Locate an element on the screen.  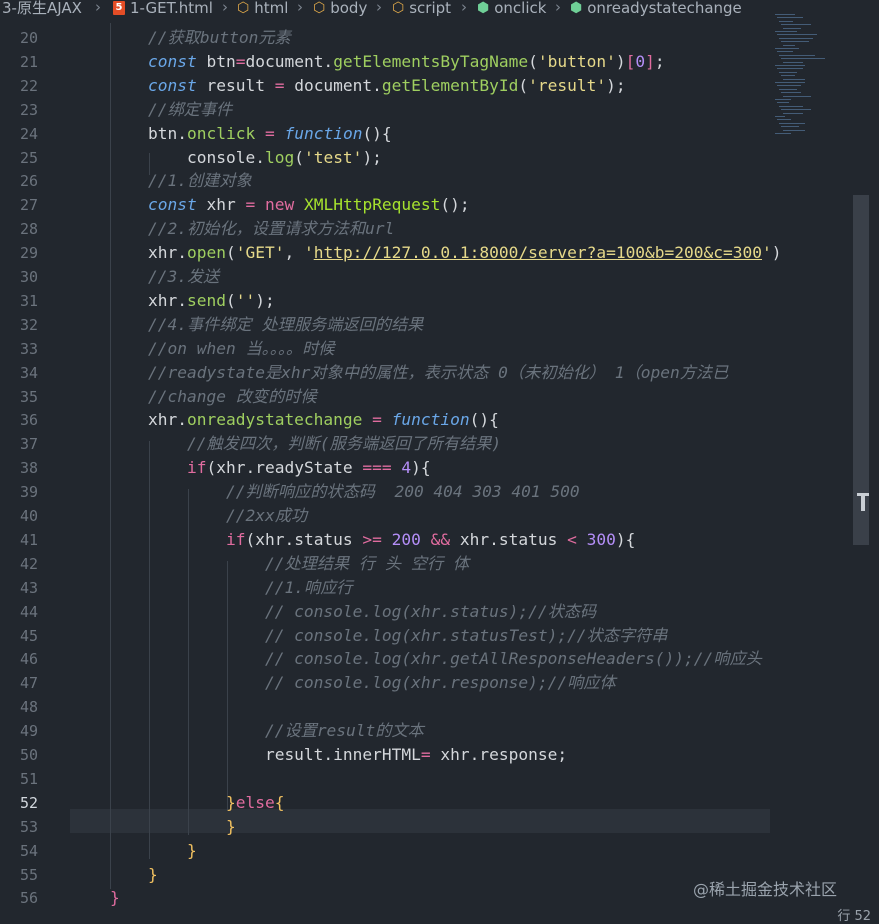
code-token: < is located at coordinates (572, 539).